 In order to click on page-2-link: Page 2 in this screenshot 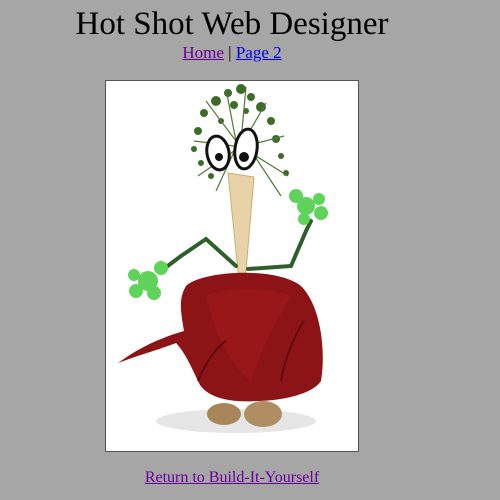, I will do `click(259, 52)`.